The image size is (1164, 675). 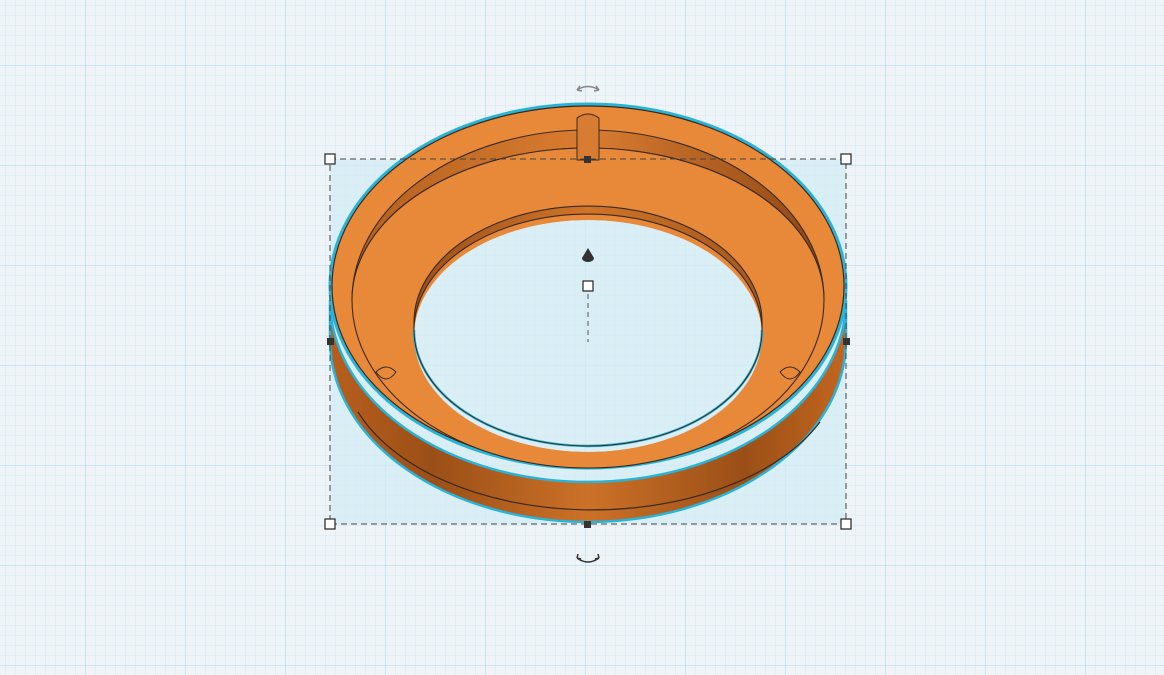 I want to click on handle-corner-bottom-right, so click(x=846, y=524).